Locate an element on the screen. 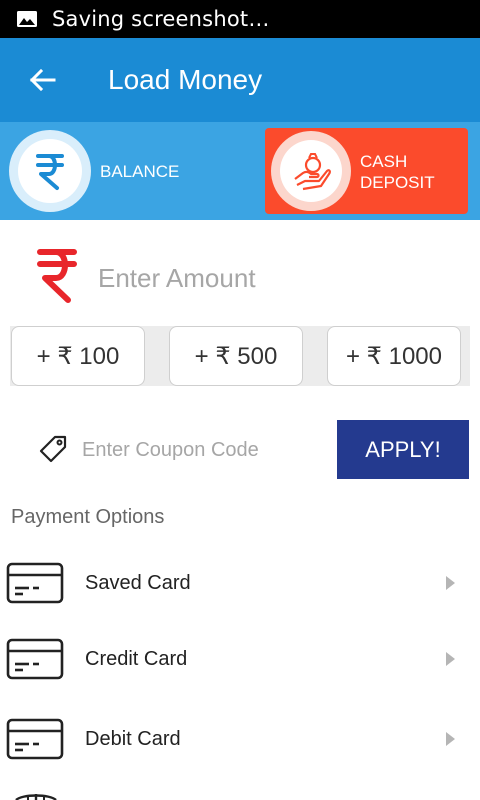 The height and width of the screenshot is (800, 480). quick-amount-1000-button: + ₹ 1000 is located at coordinates (394, 356).